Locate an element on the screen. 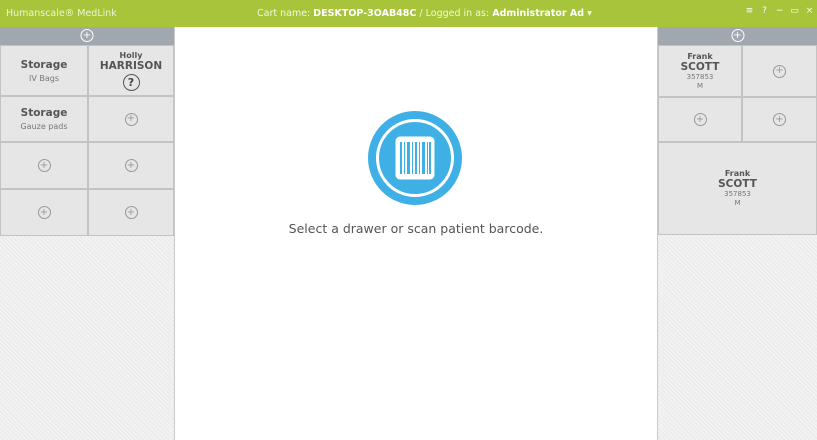 This screenshot has width=817, height=440. window-controls: ≡ ? − ▭ × is located at coordinates (779, 11).